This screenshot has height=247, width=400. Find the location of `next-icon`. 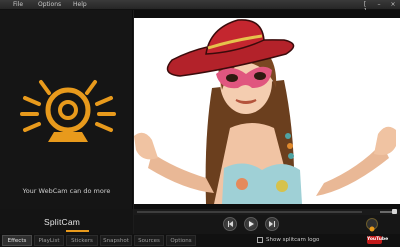

next-icon is located at coordinates (272, 224).